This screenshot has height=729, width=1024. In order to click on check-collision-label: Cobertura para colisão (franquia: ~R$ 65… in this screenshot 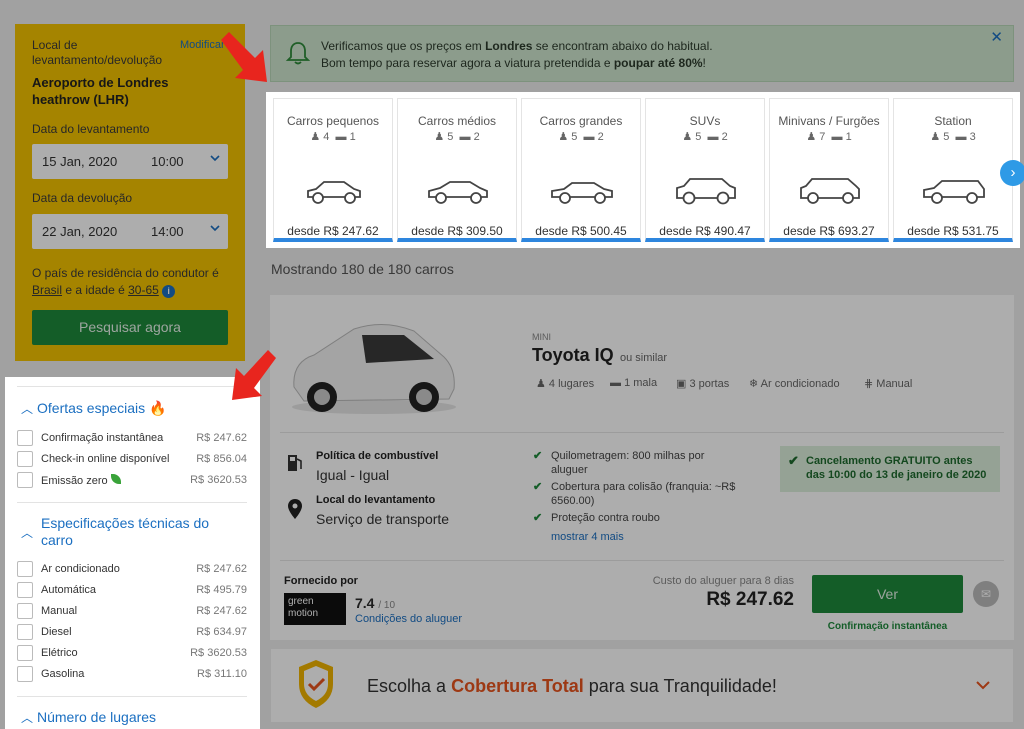, I will do `click(643, 494)`.